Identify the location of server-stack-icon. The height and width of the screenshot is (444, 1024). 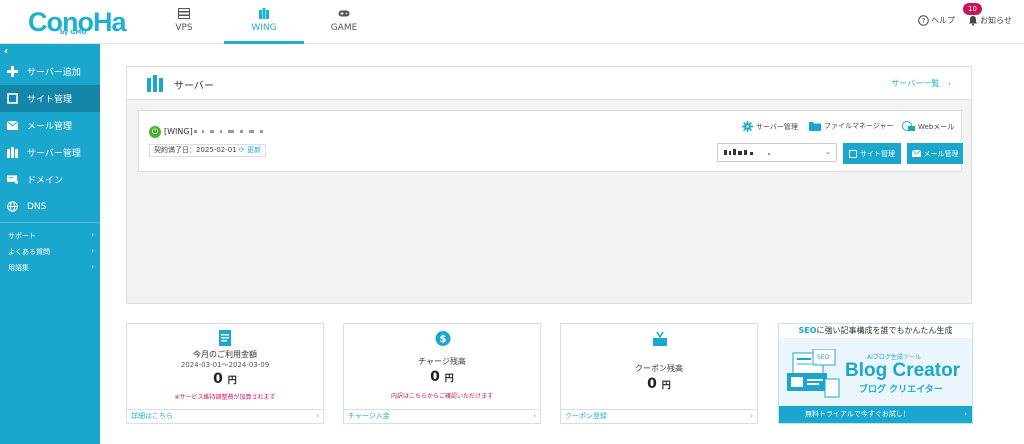
(184, 13).